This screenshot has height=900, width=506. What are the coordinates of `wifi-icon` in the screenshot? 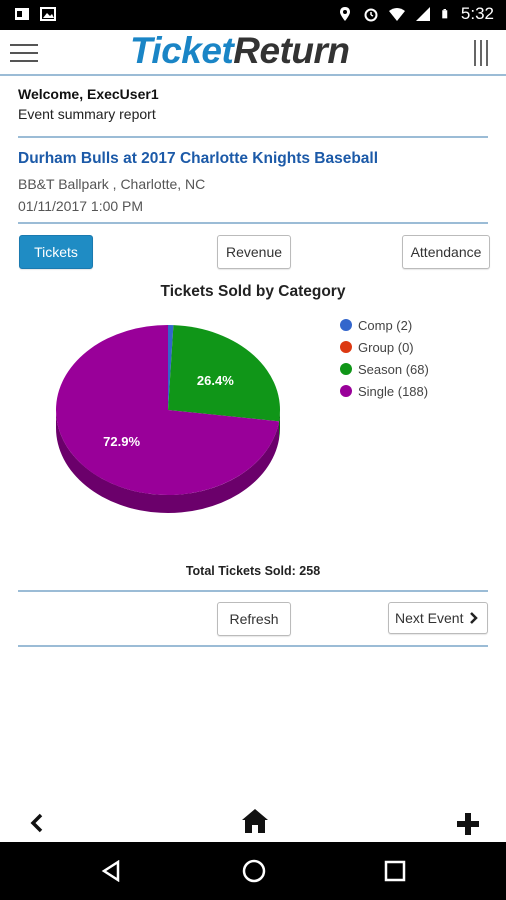 It's located at (396, 14).